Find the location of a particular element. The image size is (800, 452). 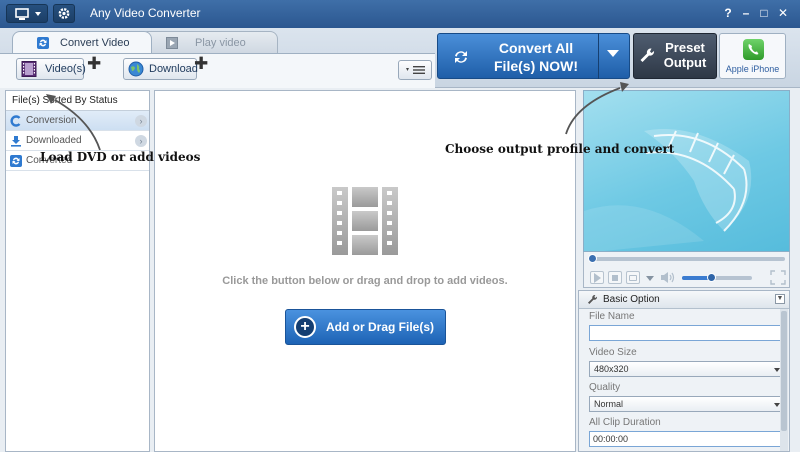

preview-film-reel-icon is located at coordinates (668, 190).